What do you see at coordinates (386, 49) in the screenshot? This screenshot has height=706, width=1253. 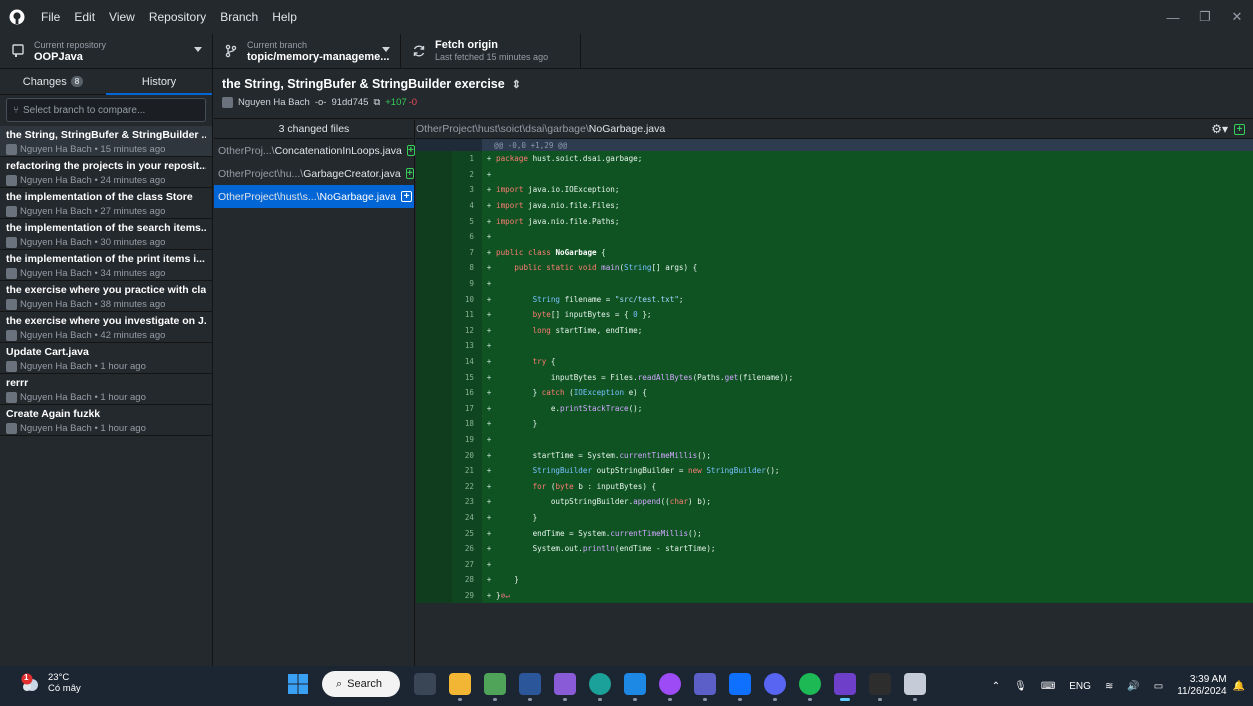 I see `chevron-down-icon` at bounding box center [386, 49].